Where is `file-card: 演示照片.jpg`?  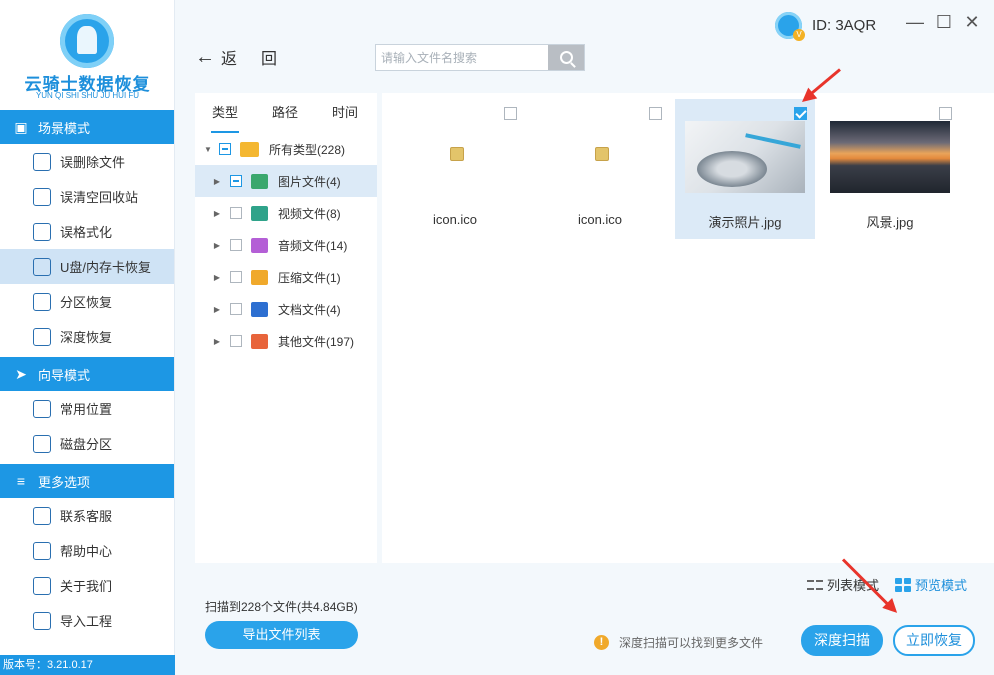
file-card: 演示照片.jpg is located at coordinates (745, 169).